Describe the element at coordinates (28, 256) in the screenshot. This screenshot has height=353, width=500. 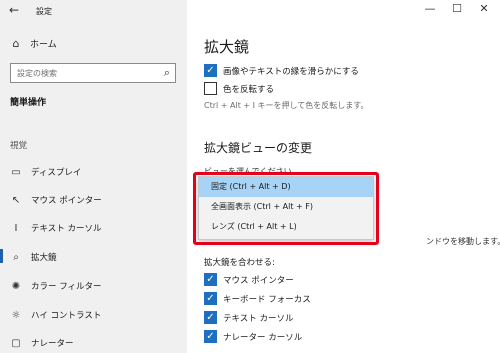
I see `sidebar-item-magnifier: ⌕ 拡大鏡` at that location.